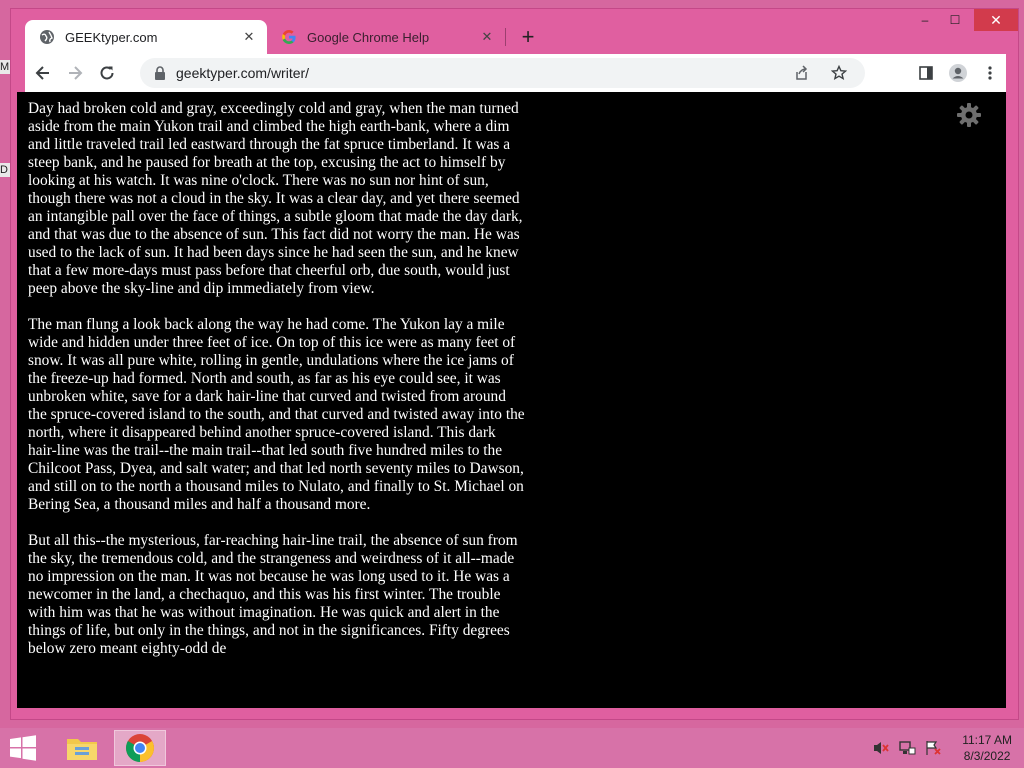 The image size is (1024, 768). Describe the element at coordinates (839, 73) in the screenshot. I see `bookmark-star-icon` at that location.